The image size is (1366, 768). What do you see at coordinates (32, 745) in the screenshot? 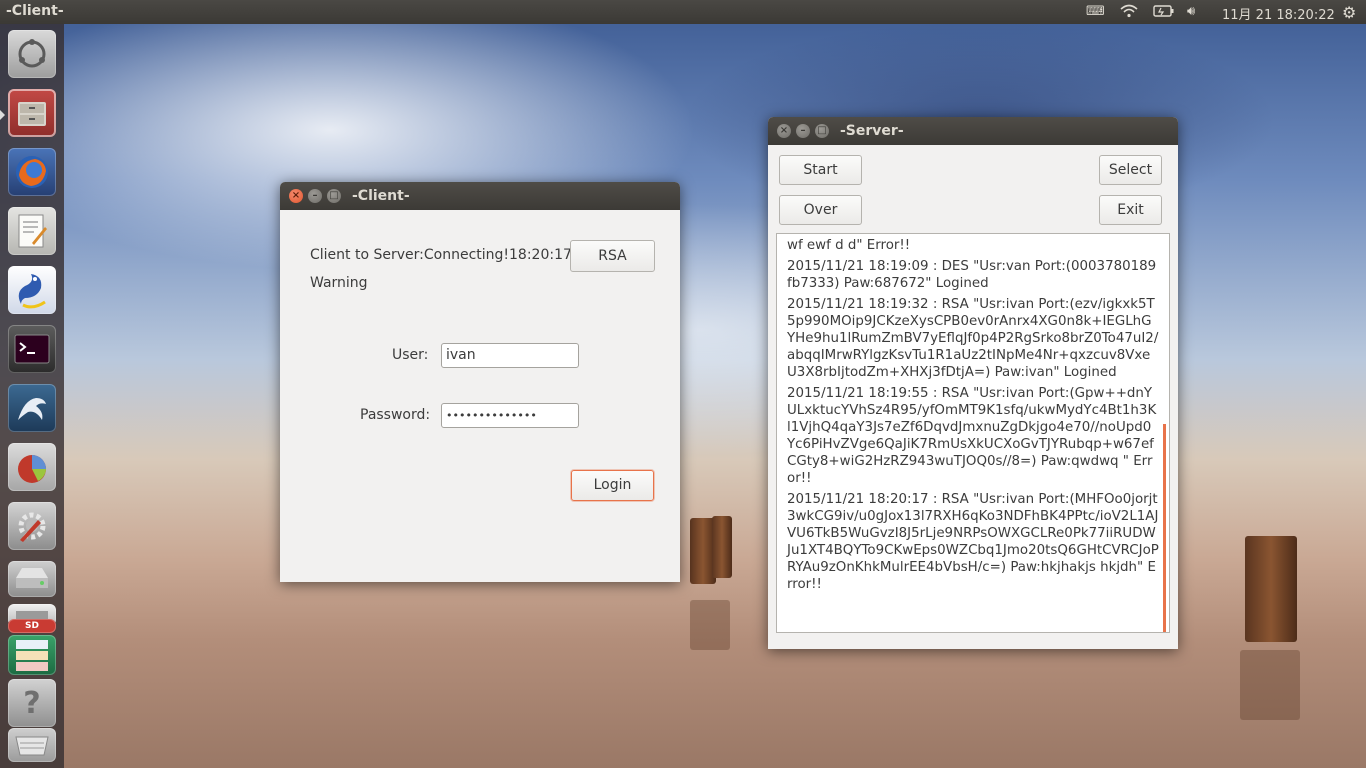
I see `trash-icon` at bounding box center [32, 745].